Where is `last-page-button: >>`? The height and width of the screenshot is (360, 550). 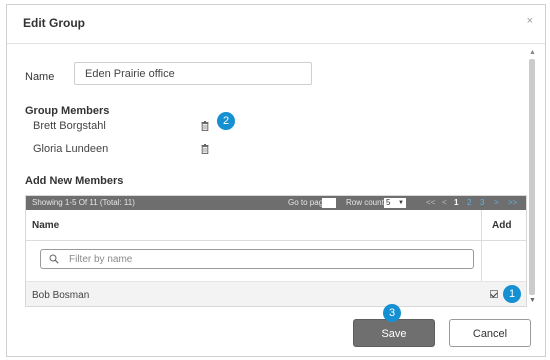 last-page-button: >> is located at coordinates (512, 203).